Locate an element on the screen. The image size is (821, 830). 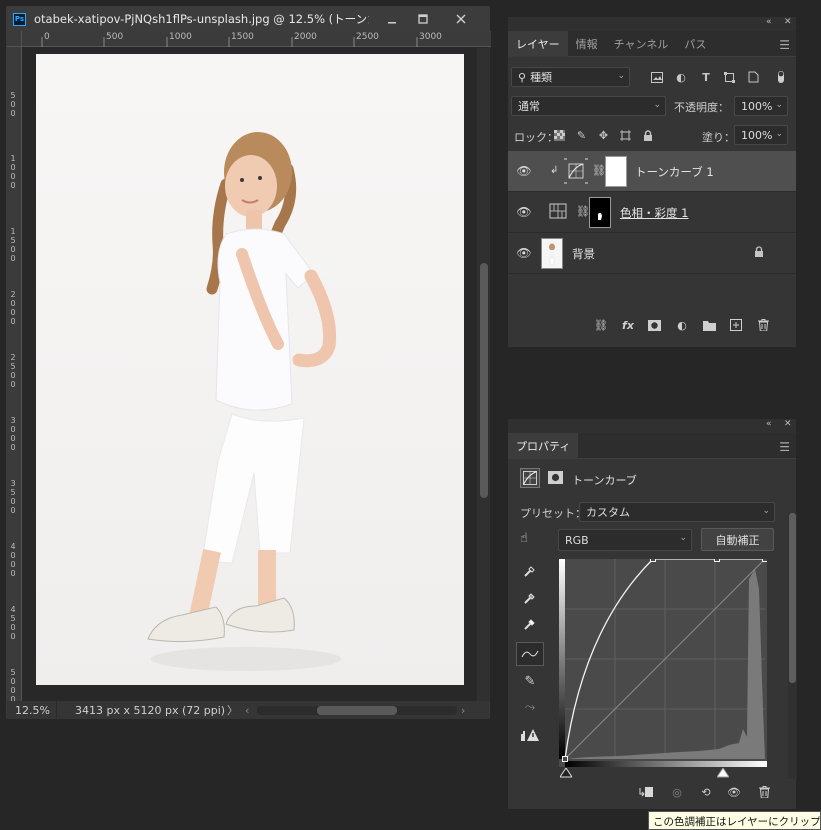
maximize-icon is located at coordinates (423, 19).